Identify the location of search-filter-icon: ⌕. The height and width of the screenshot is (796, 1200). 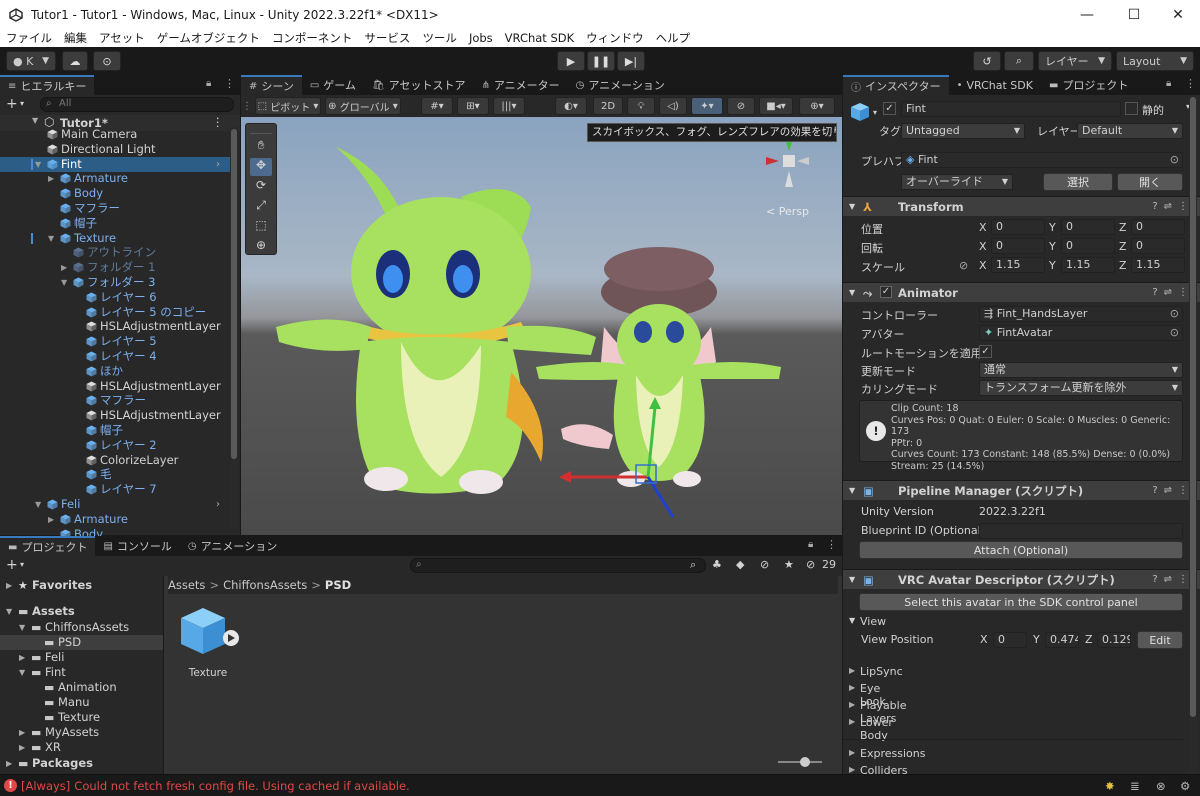
(693, 565).